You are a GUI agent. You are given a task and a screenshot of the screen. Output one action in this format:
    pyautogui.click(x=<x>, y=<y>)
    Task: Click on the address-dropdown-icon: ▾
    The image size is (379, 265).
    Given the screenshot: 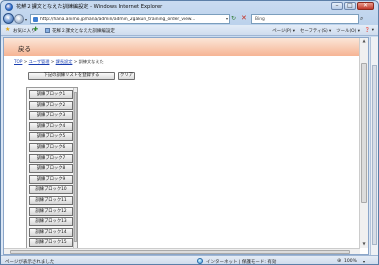 What is the action you would take?
    pyautogui.click(x=227, y=18)
    